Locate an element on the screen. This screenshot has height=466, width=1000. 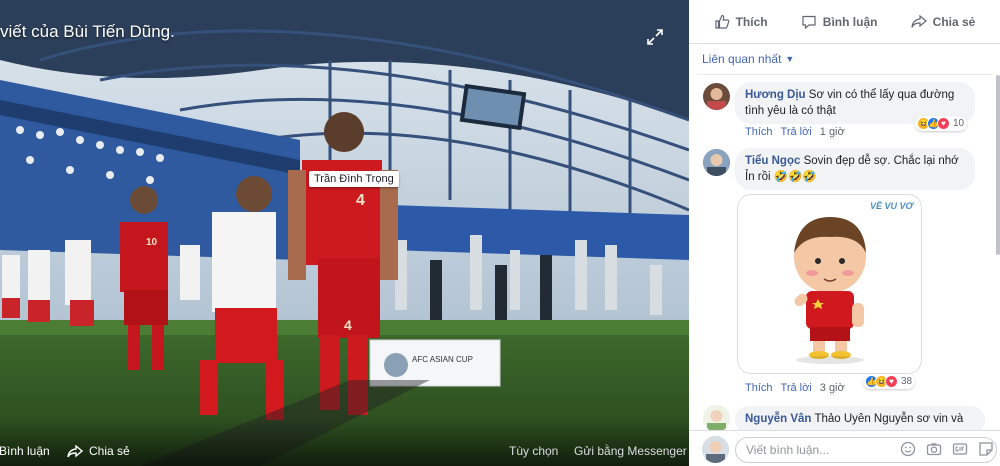
sticker-brand-label: VỀ VU VƠ is located at coordinates (891, 206).